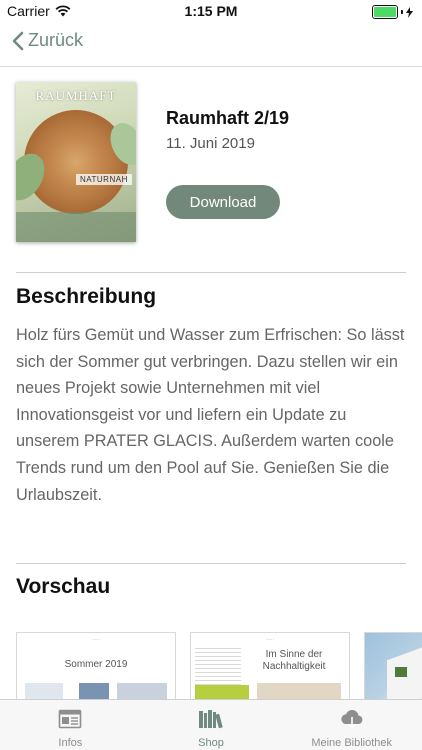 This screenshot has height=750, width=422. What do you see at coordinates (211, 743) in the screenshot?
I see `tab-shop-label: Shop` at bounding box center [211, 743].